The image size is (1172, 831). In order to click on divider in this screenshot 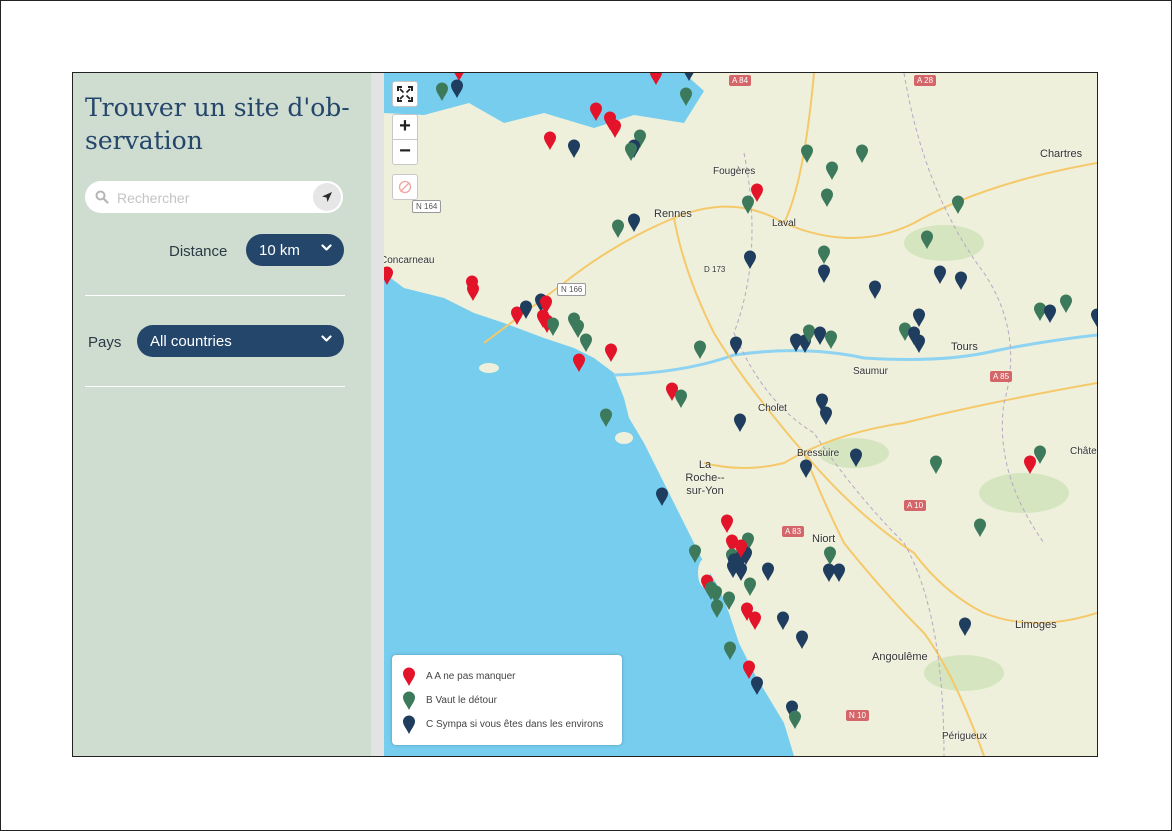, I will do `click(215, 386)`.